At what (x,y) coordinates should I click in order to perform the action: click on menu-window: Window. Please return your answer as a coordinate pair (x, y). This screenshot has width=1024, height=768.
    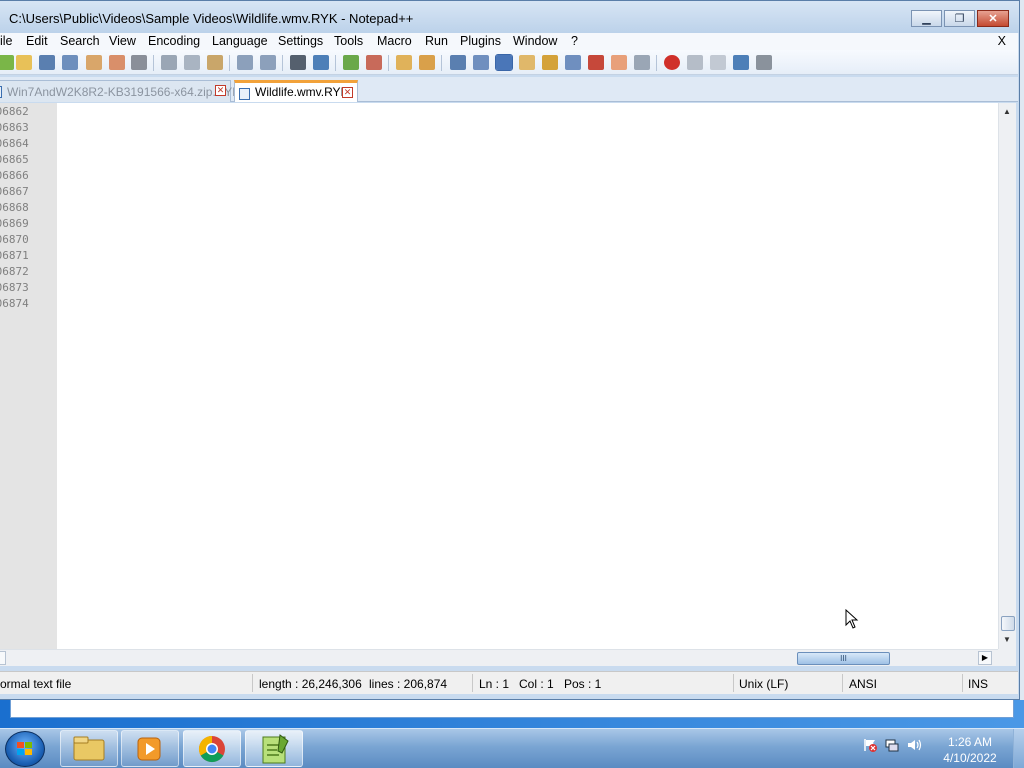
    Looking at the image, I should click on (535, 41).